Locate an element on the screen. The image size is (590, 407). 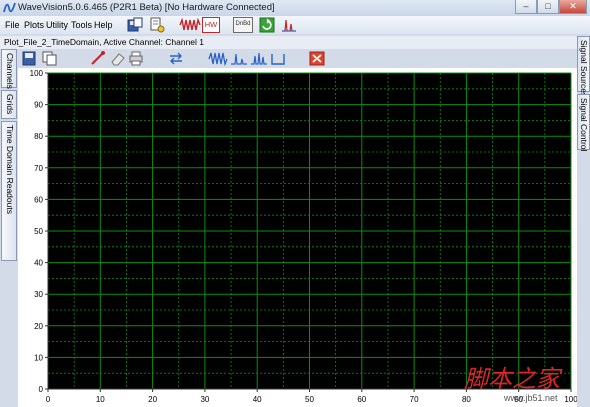
peaks-icon is located at coordinates (259, 58).